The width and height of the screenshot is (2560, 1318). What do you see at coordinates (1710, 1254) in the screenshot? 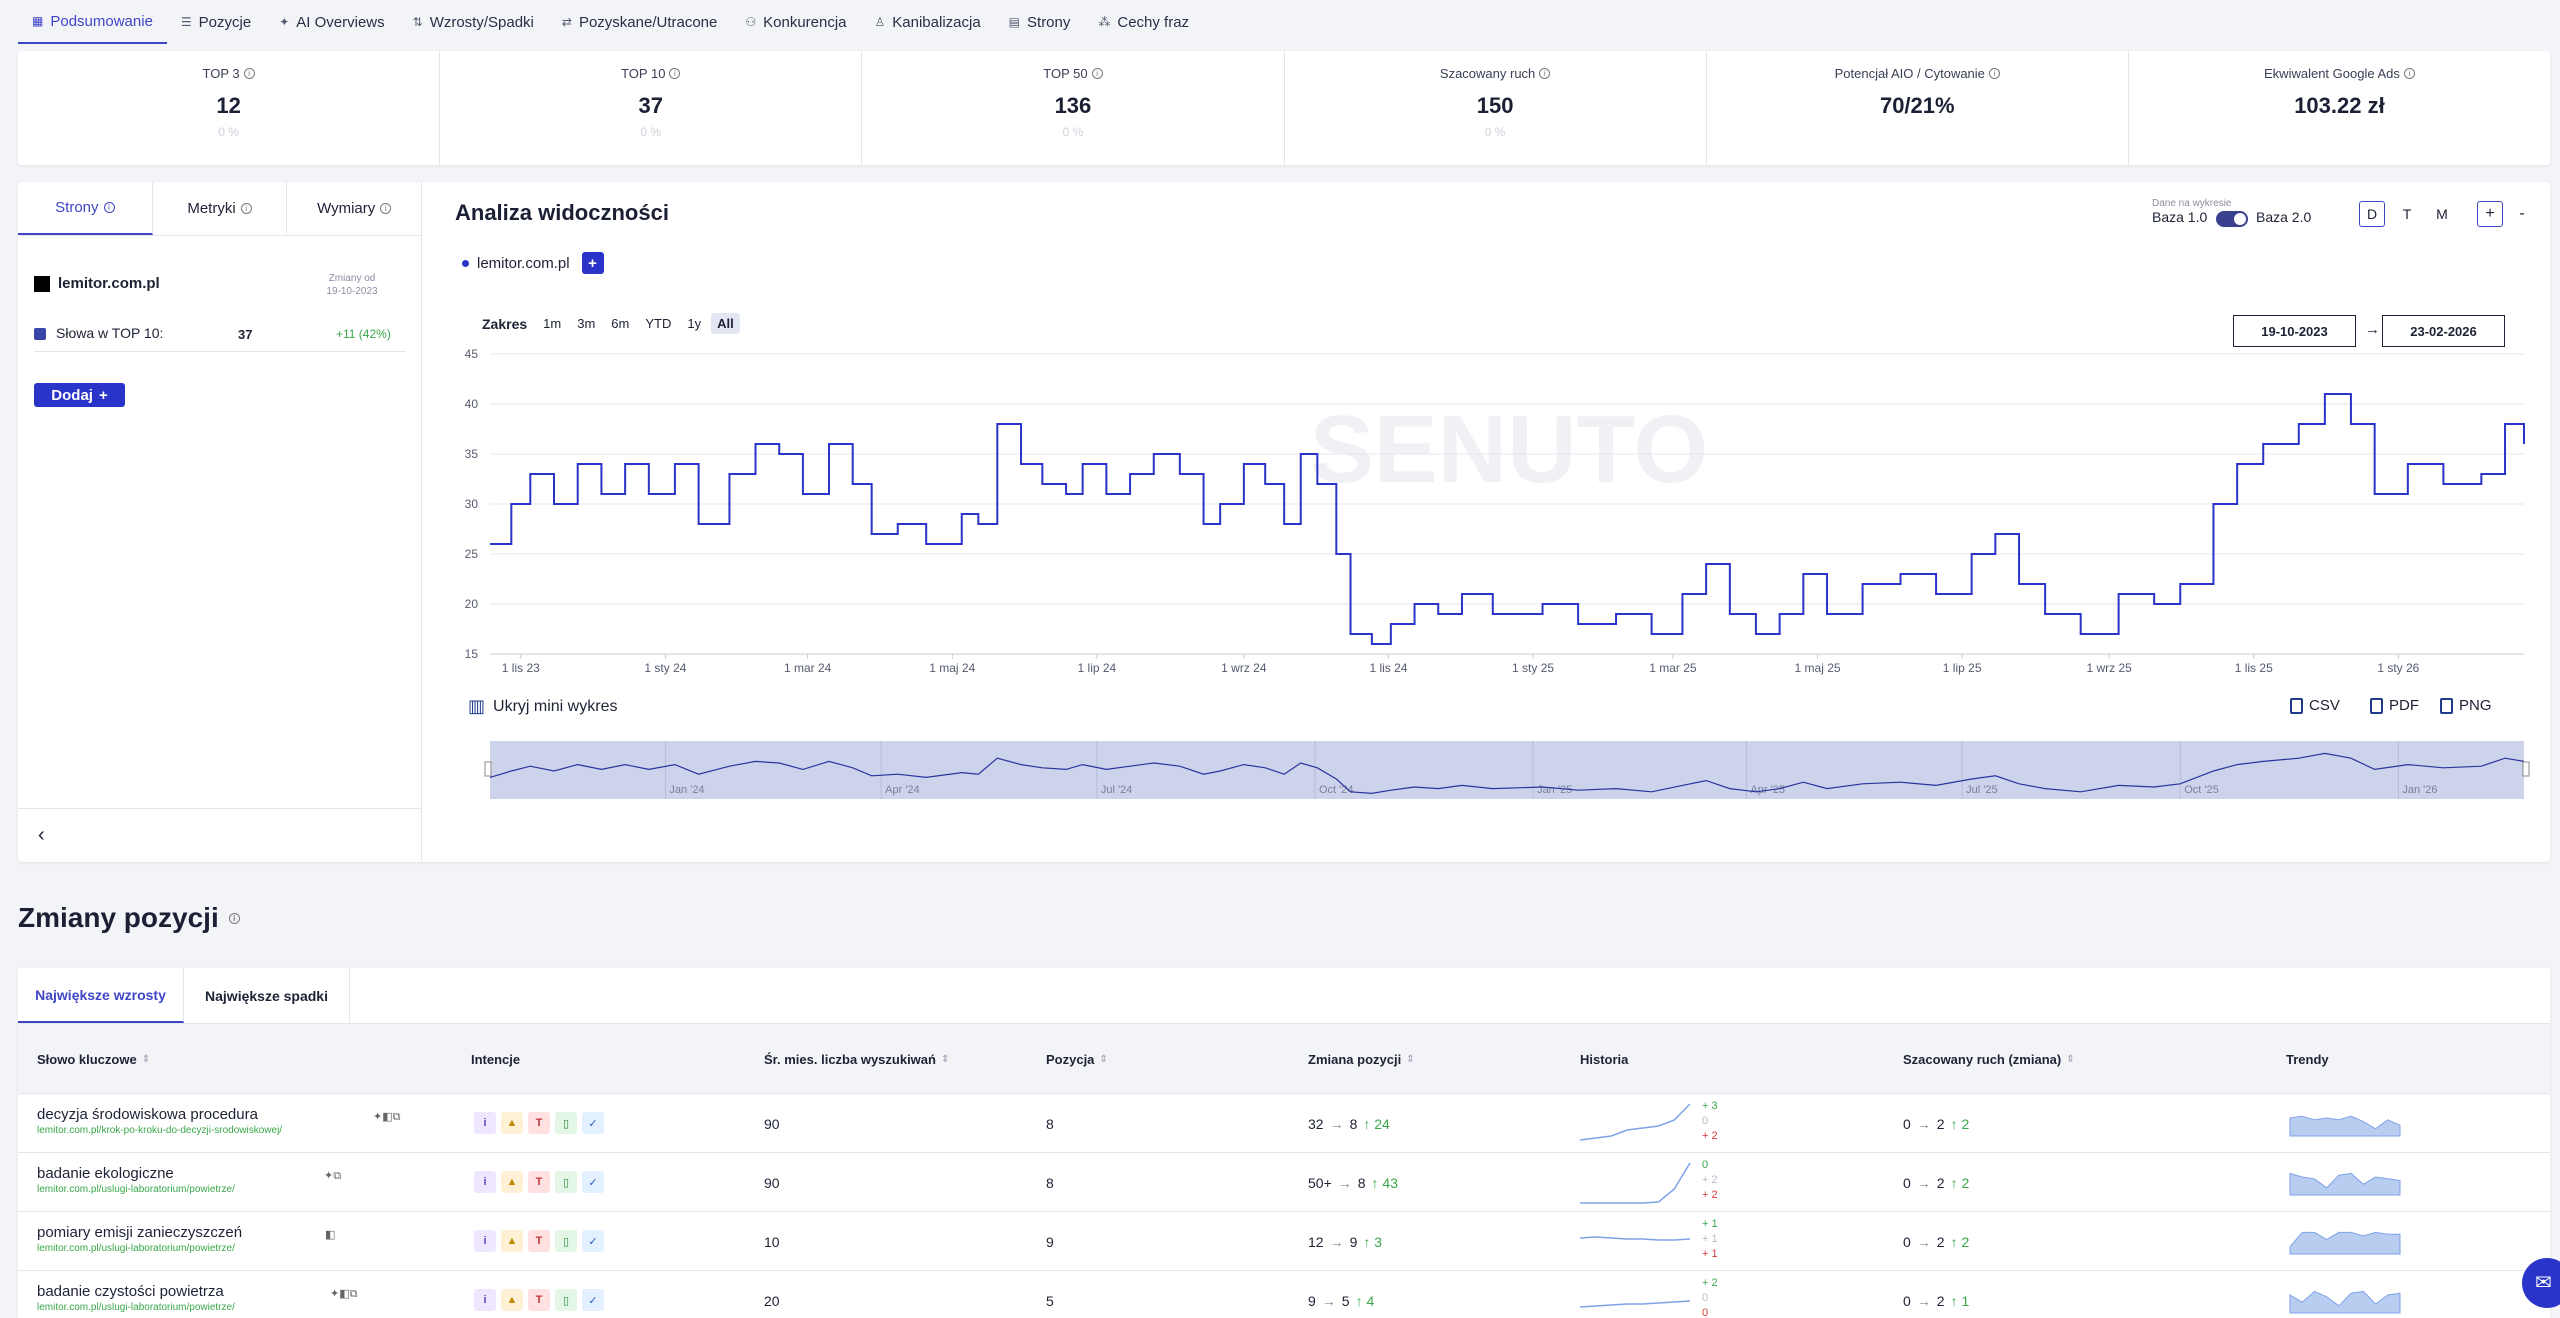
I see `history-delta: + 1` at bounding box center [1710, 1254].